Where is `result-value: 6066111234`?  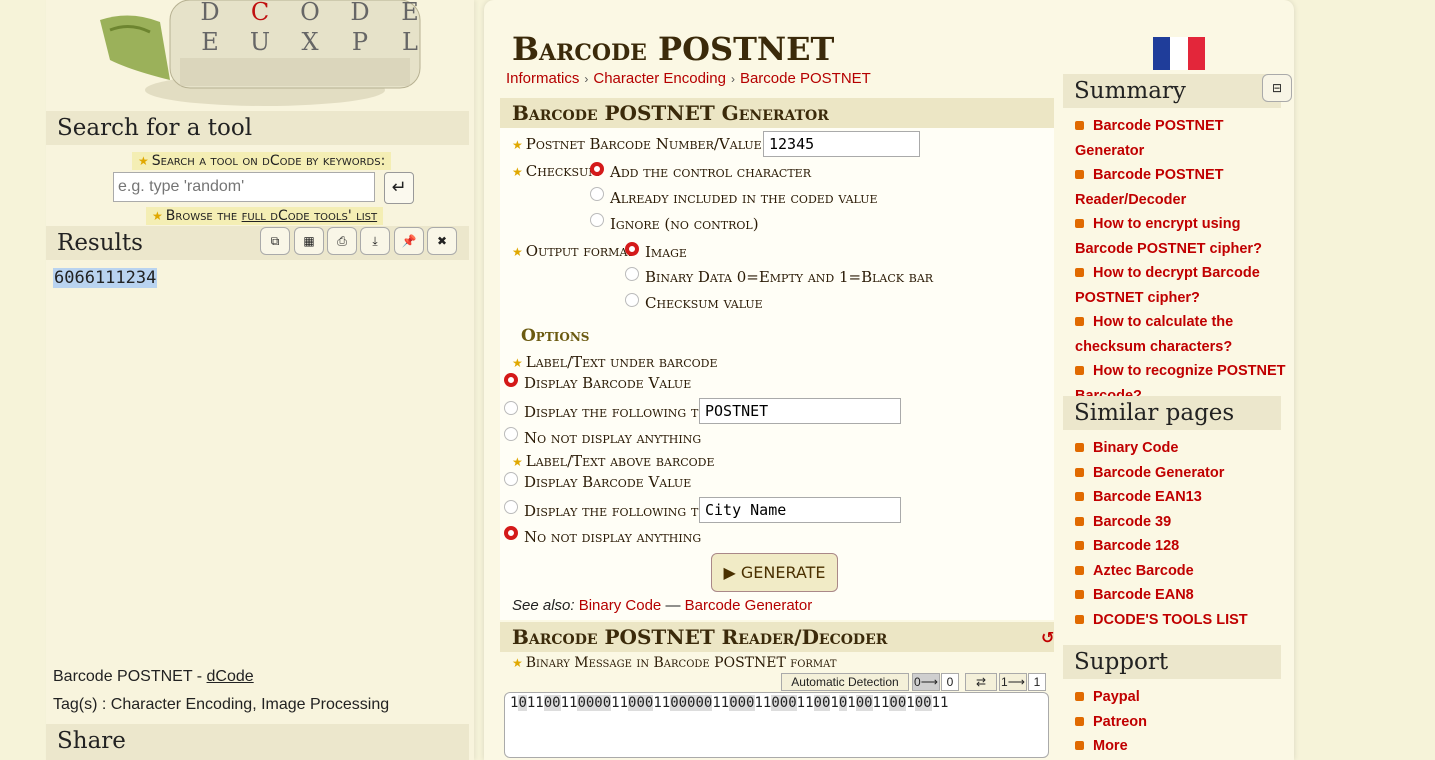 result-value: 6066111234 is located at coordinates (105, 278).